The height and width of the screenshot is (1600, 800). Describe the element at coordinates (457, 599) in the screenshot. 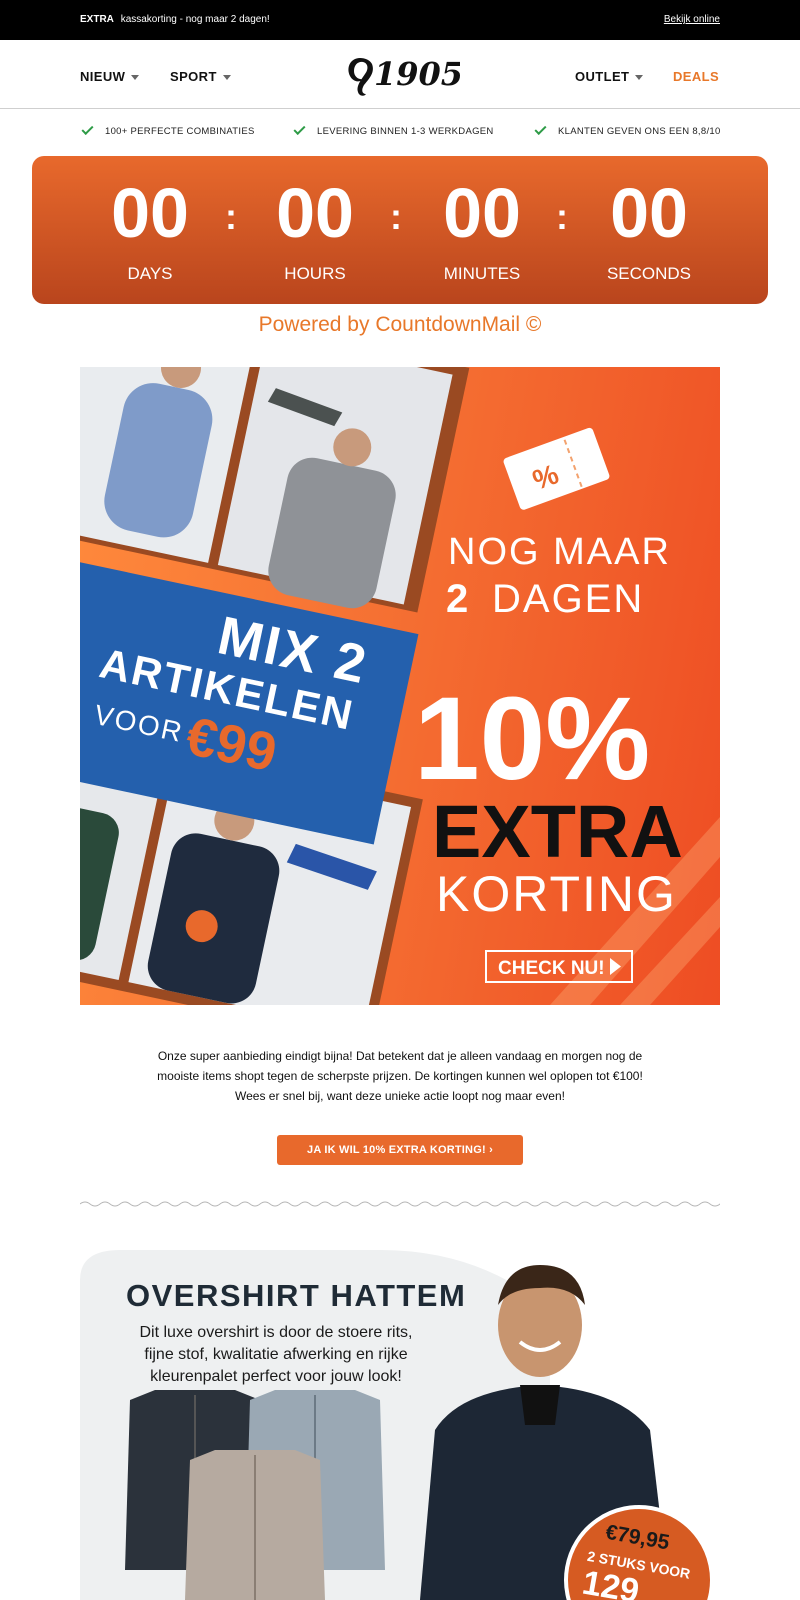

I see `headline-number: 2` at that location.